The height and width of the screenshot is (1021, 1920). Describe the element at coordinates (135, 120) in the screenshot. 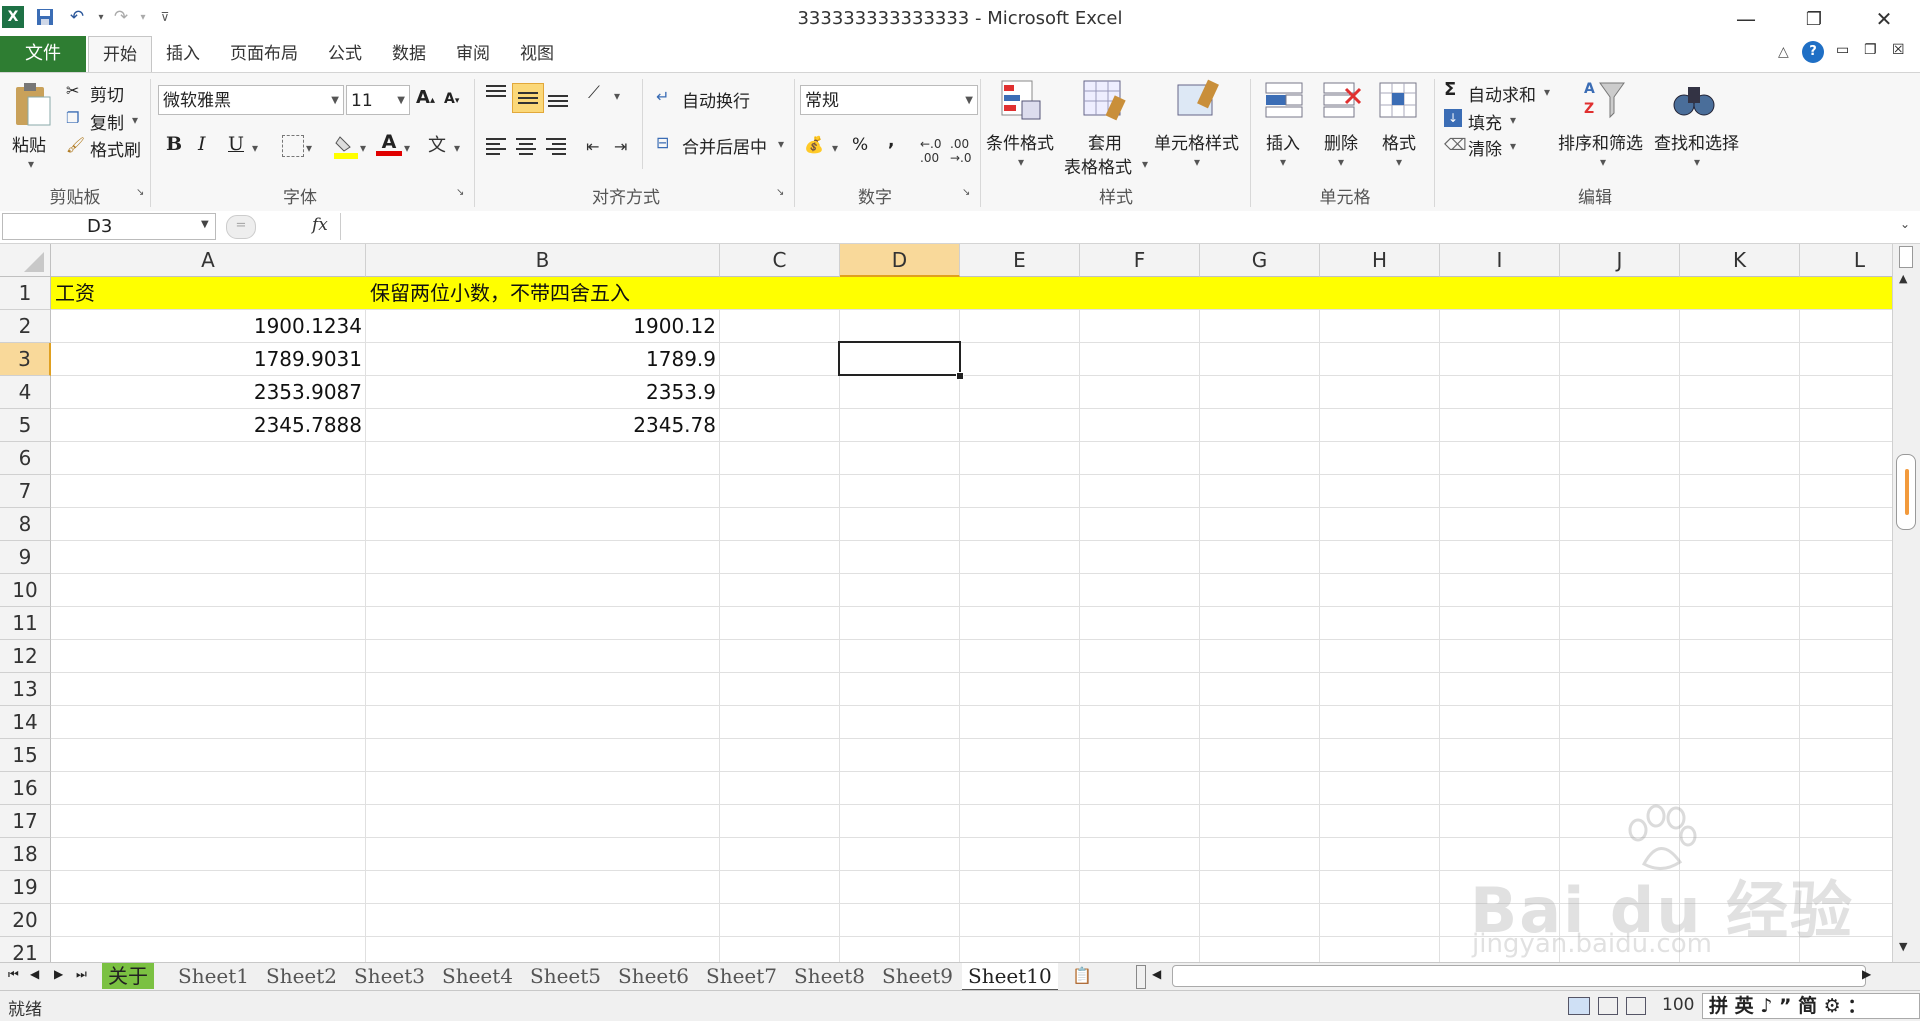

I see `copy-dropdown-icon: ▾` at that location.